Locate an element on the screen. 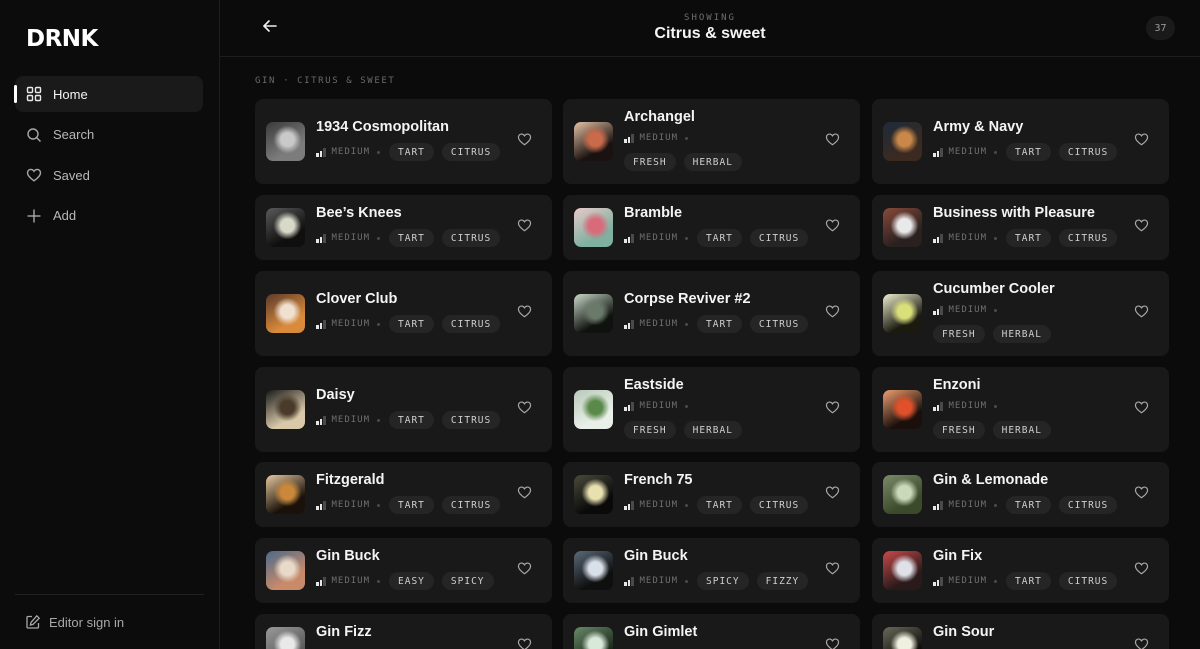  drink-name: 1934 Cosmopolitan is located at coordinates (382, 127).